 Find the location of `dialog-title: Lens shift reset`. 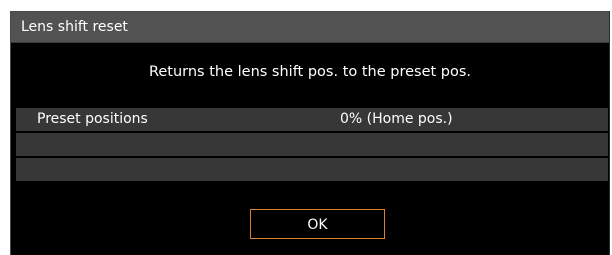

dialog-title: Lens shift reset is located at coordinates (310, 27).